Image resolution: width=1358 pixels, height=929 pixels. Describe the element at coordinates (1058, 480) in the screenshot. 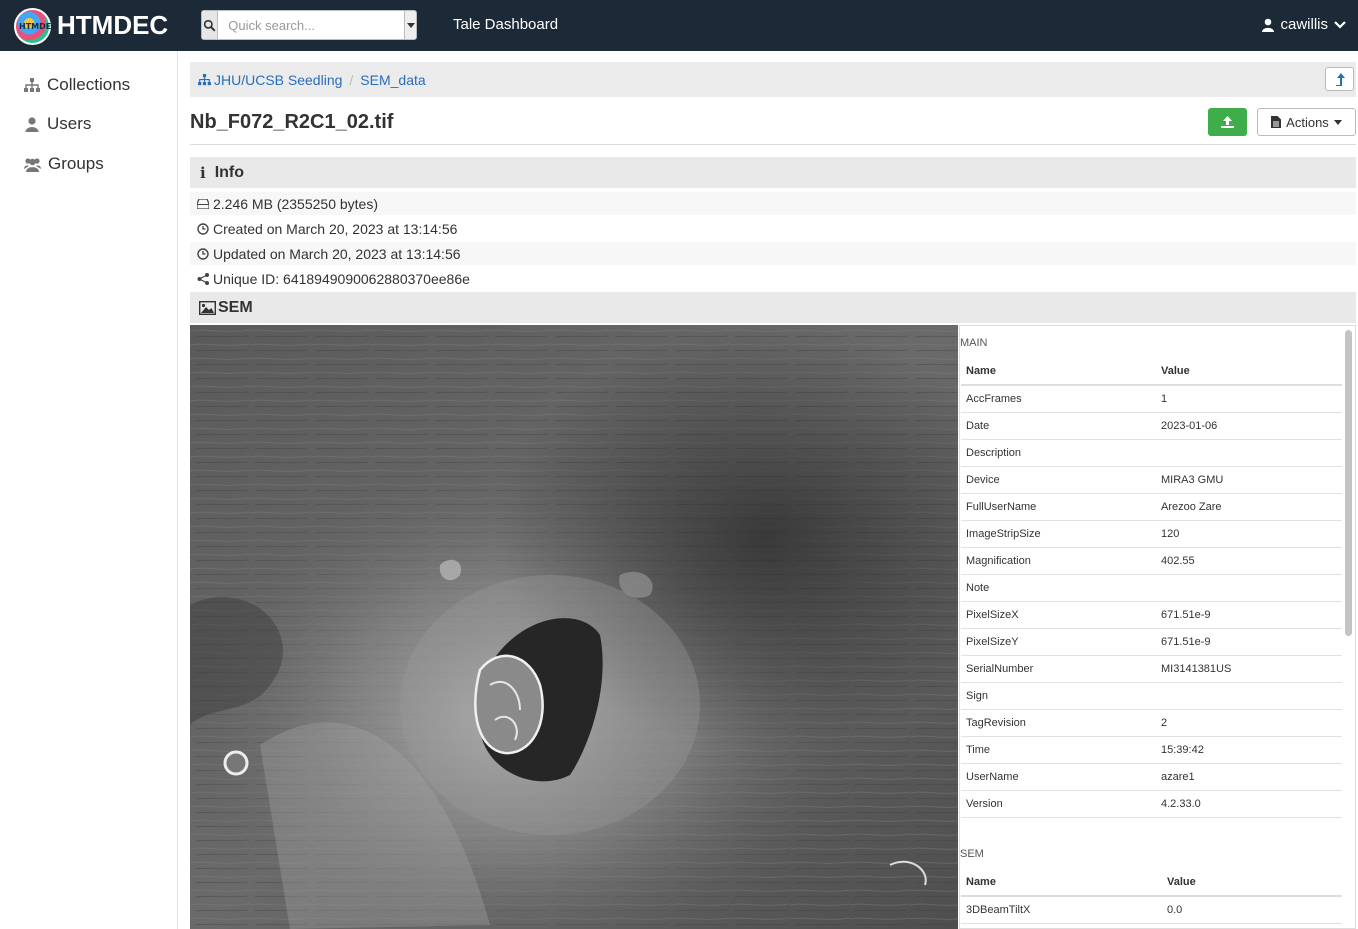

I see `metadata-name-cell: Device` at that location.